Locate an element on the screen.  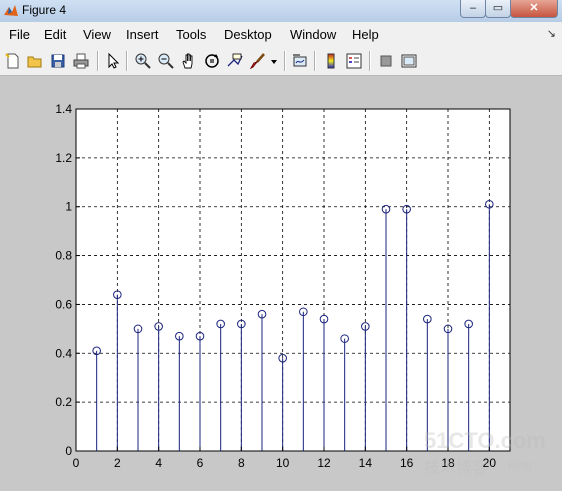
menu-tools: Tools is located at coordinates (191, 34).